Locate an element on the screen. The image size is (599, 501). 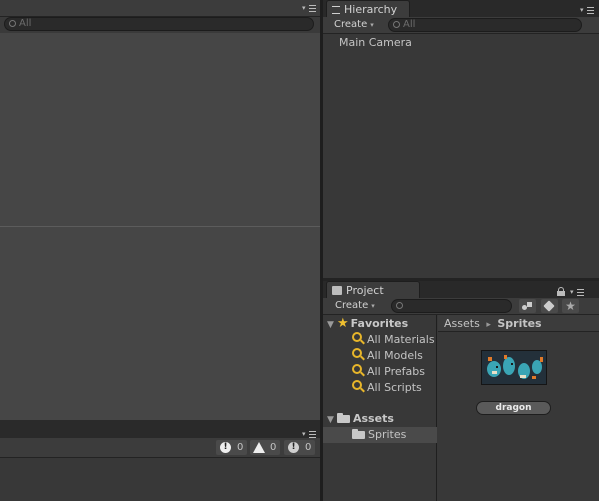
breadcrumb-current: Sprites is located at coordinates (519, 323).